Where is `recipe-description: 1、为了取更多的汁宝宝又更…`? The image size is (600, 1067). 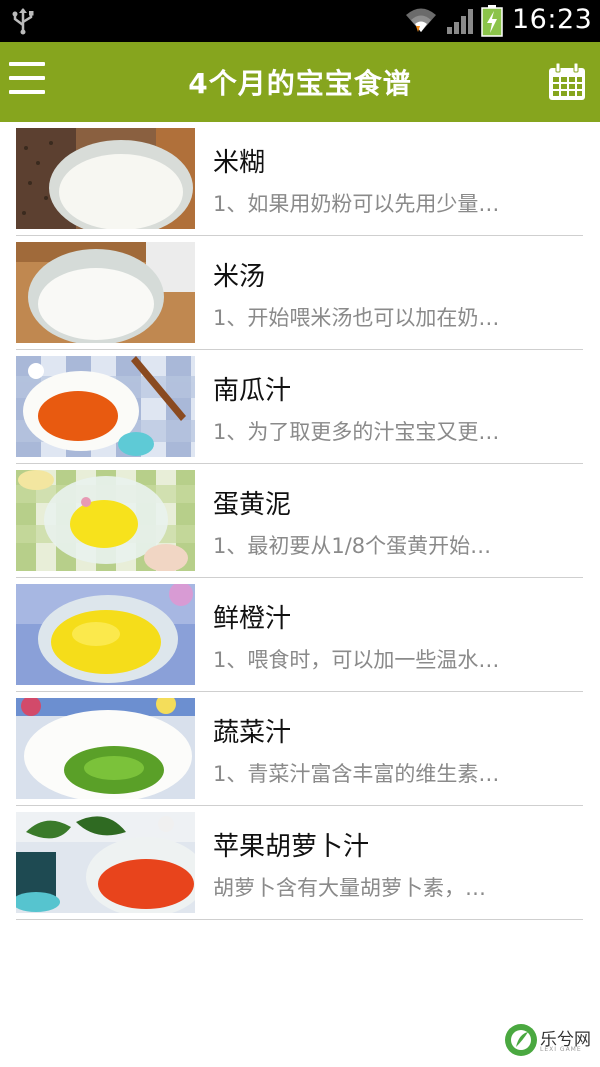
recipe-description: 1、为了取更多的汁宝宝又更… is located at coordinates (356, 432).